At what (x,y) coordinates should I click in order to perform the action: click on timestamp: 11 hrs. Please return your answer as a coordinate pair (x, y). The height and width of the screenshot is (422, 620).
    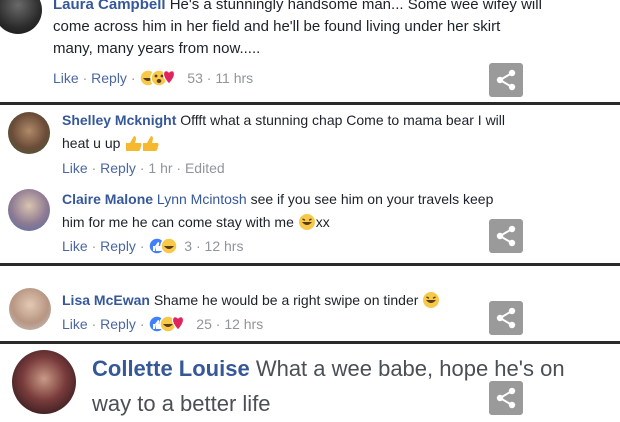
    Looking at the image, I should click on (234, 78).